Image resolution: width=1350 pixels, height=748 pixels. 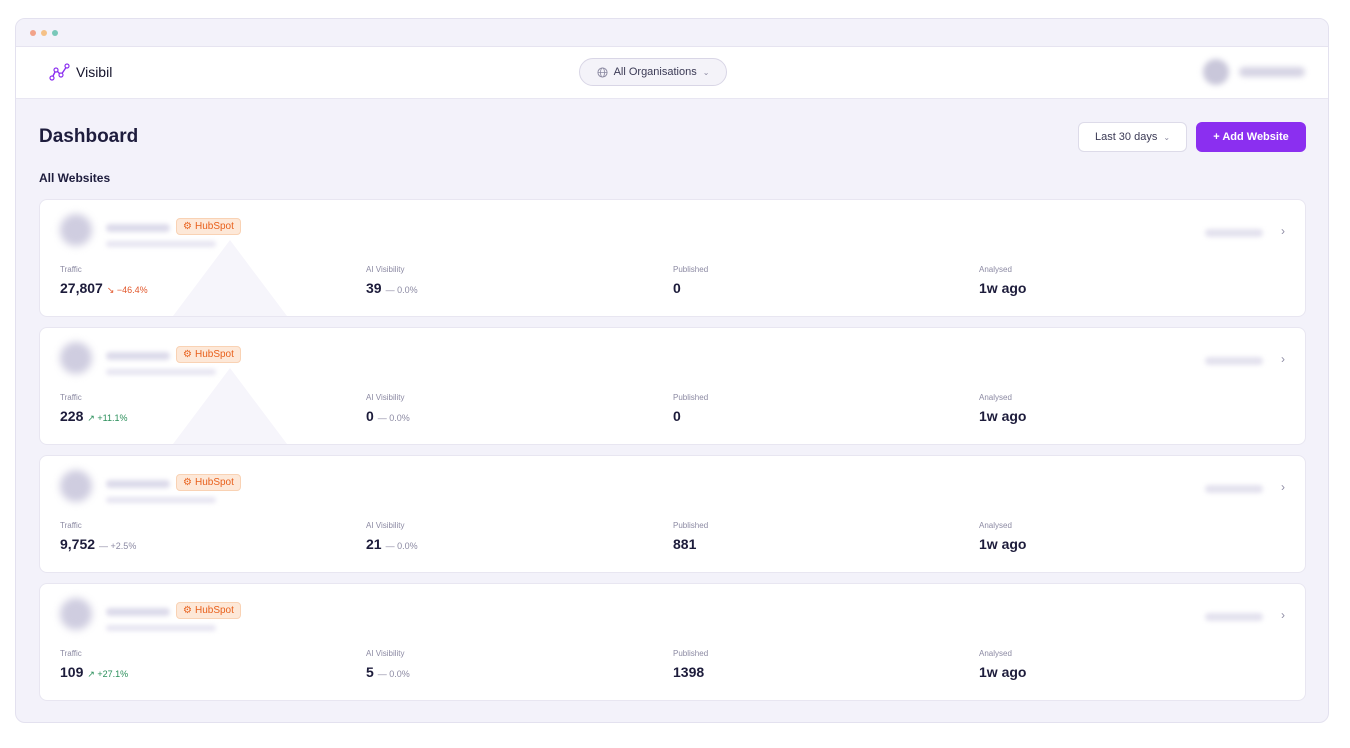 What do you see at coordinates (127, 290) in the screenshot?
I see `traffic-delta: ↘ −46.4%` at bounding box center [127, 290].